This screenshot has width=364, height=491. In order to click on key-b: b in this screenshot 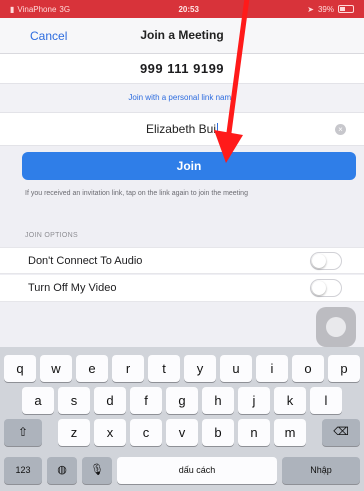, I will do `click(218, 432)`.